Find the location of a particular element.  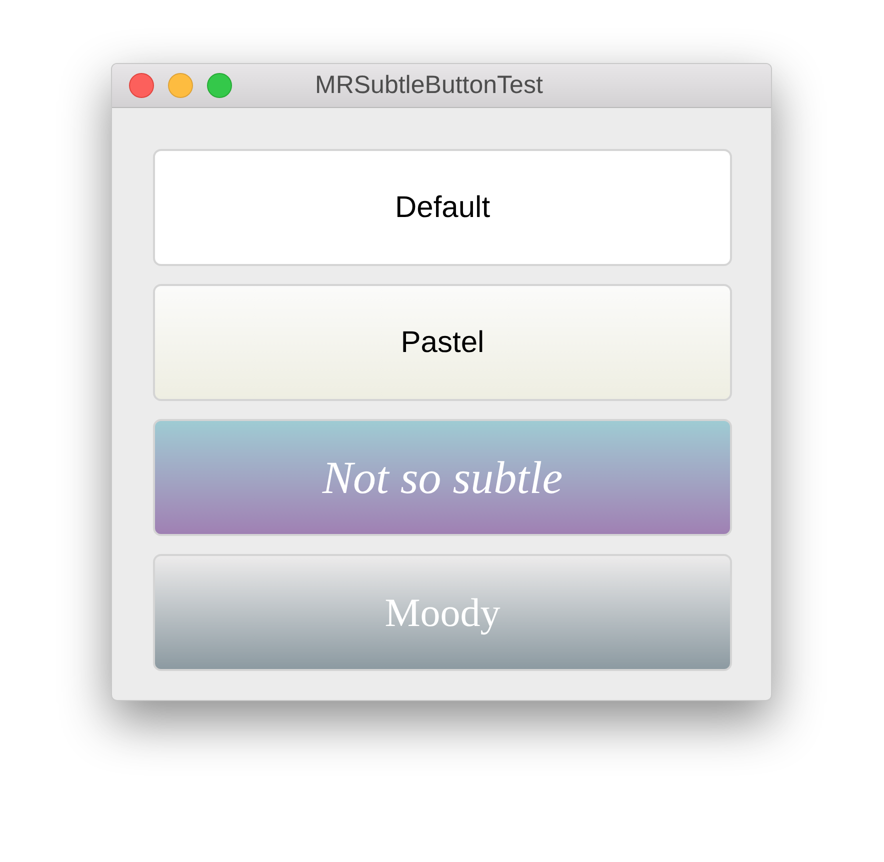

zoom-icon is located at coordinates (219, 85).